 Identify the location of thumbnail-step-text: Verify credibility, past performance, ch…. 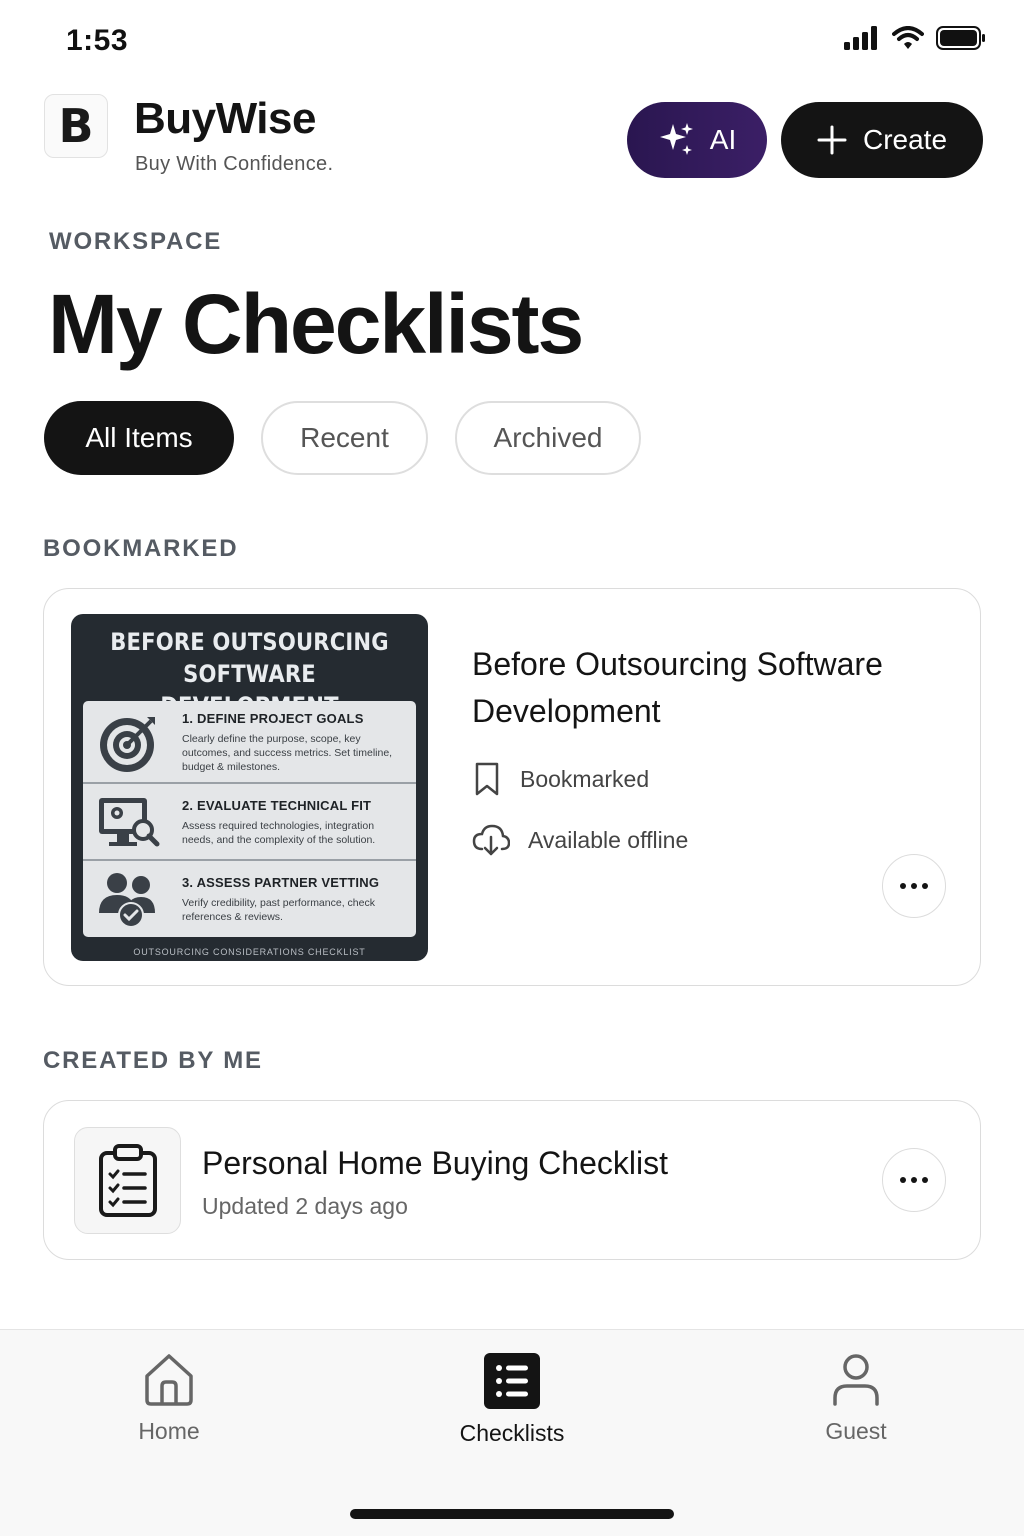
(278, 910).